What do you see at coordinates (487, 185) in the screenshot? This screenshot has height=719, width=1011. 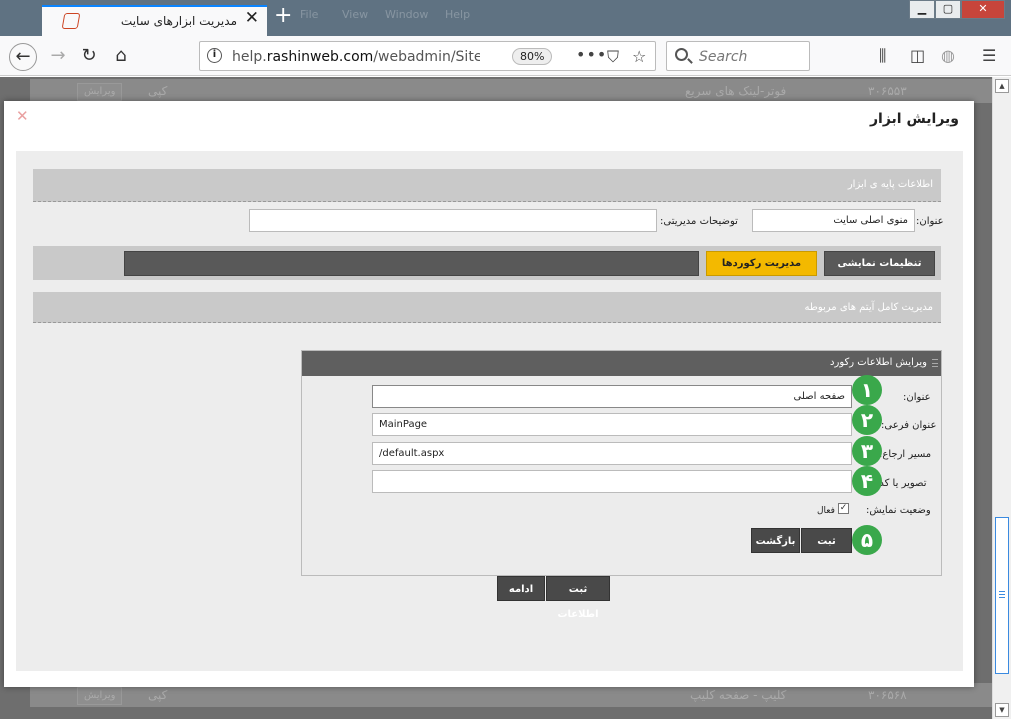 I see `base-info-header: اطلاعات پایه ی ابزار` at bounding box center [487, 185].